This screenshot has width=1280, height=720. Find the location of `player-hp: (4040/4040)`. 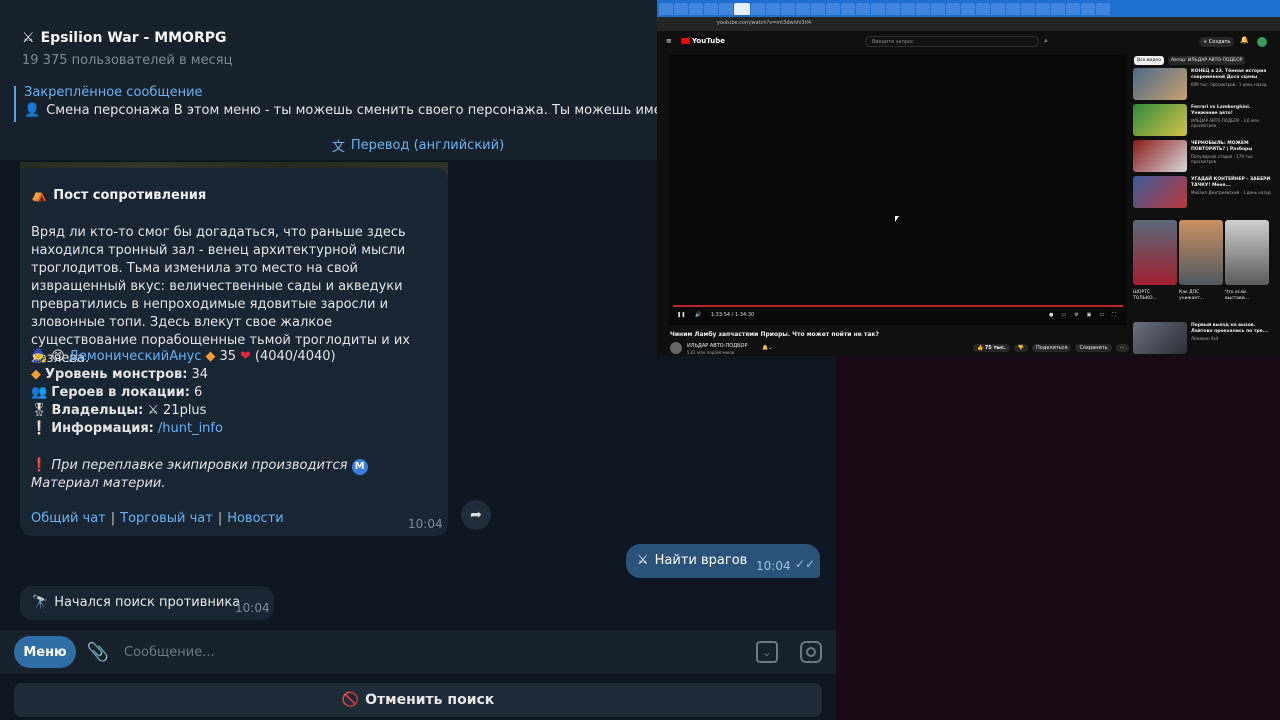

player-hp: (4040/4040) is located at coordinates (295, 356).